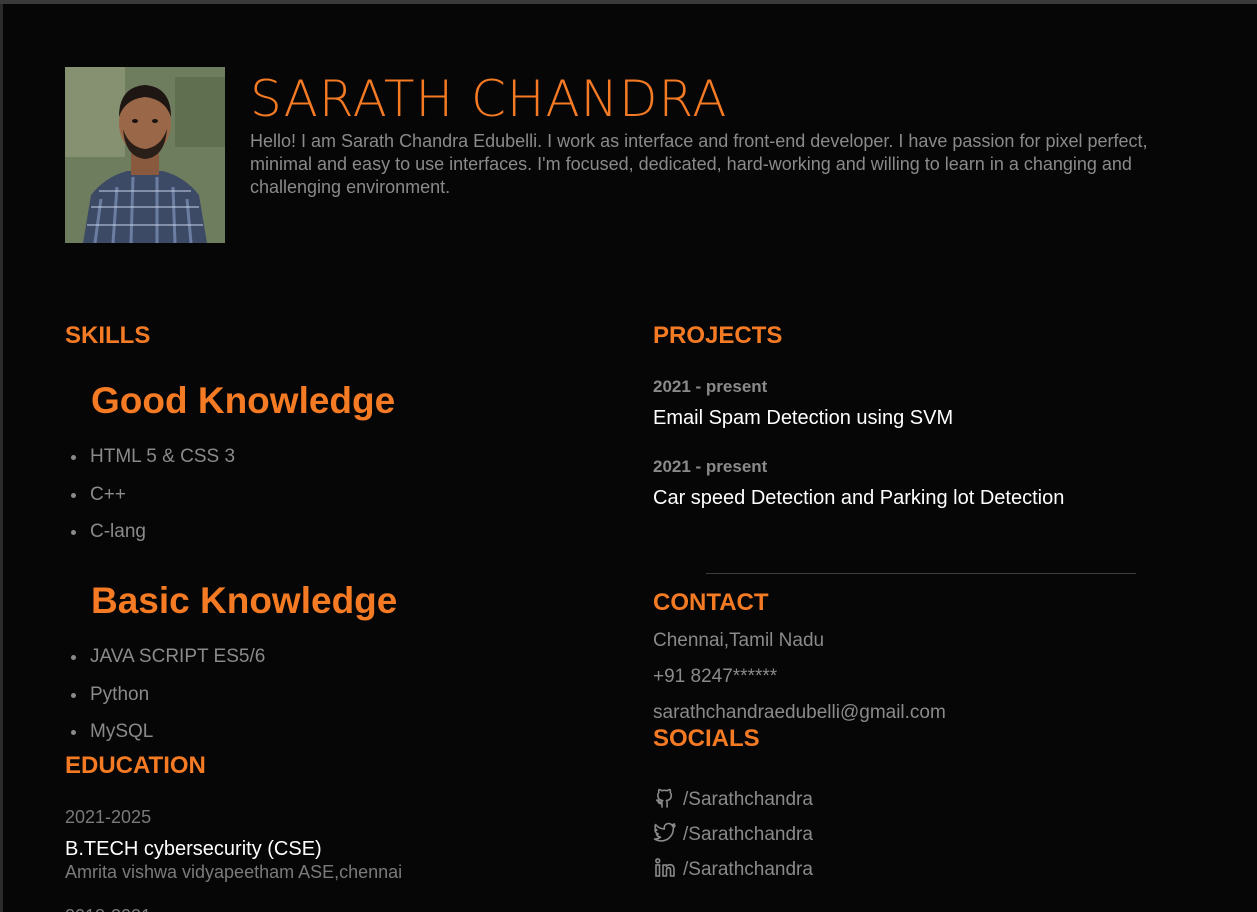 The height and width of the screenshot is (912, 1257). I want to click on linkedin-icon, so click(665, 867).